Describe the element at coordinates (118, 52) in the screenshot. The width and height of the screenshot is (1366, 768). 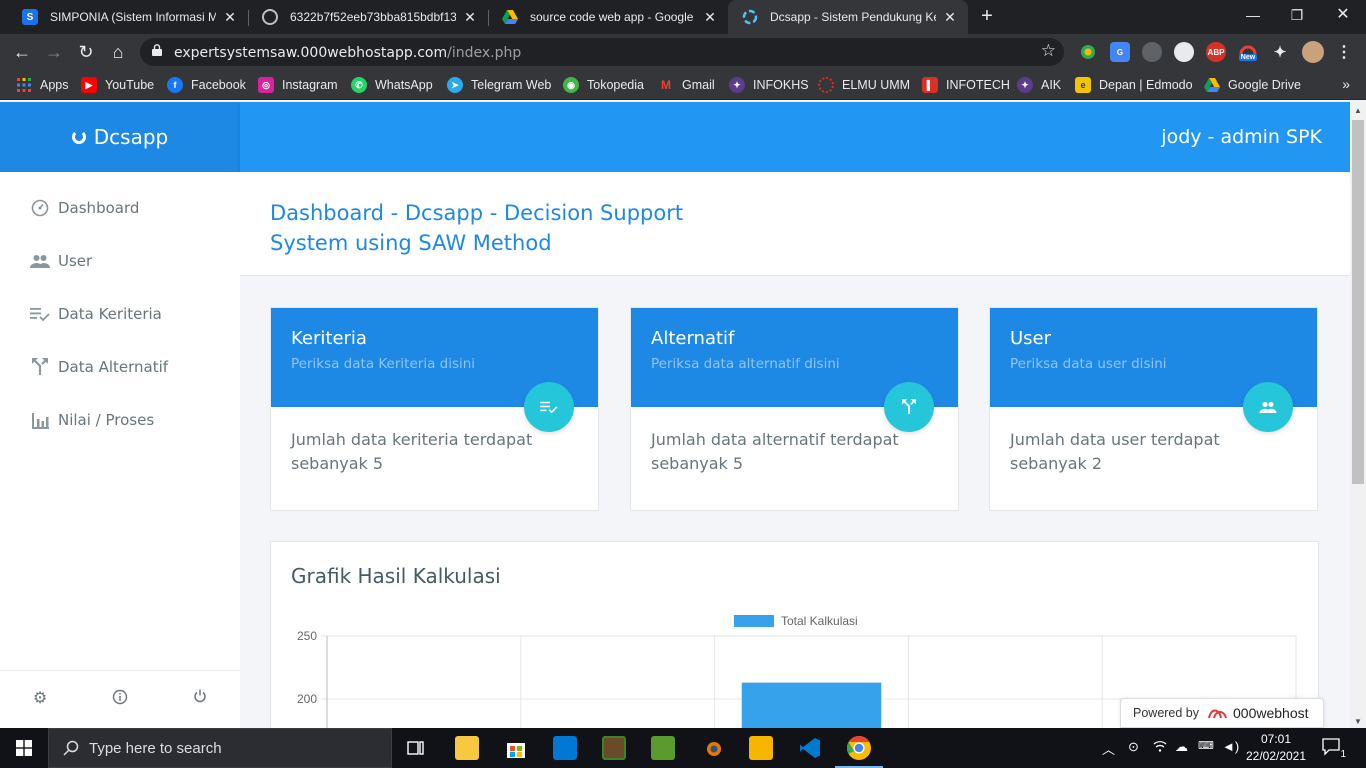
I see `home-icon: ⌂` at that location.